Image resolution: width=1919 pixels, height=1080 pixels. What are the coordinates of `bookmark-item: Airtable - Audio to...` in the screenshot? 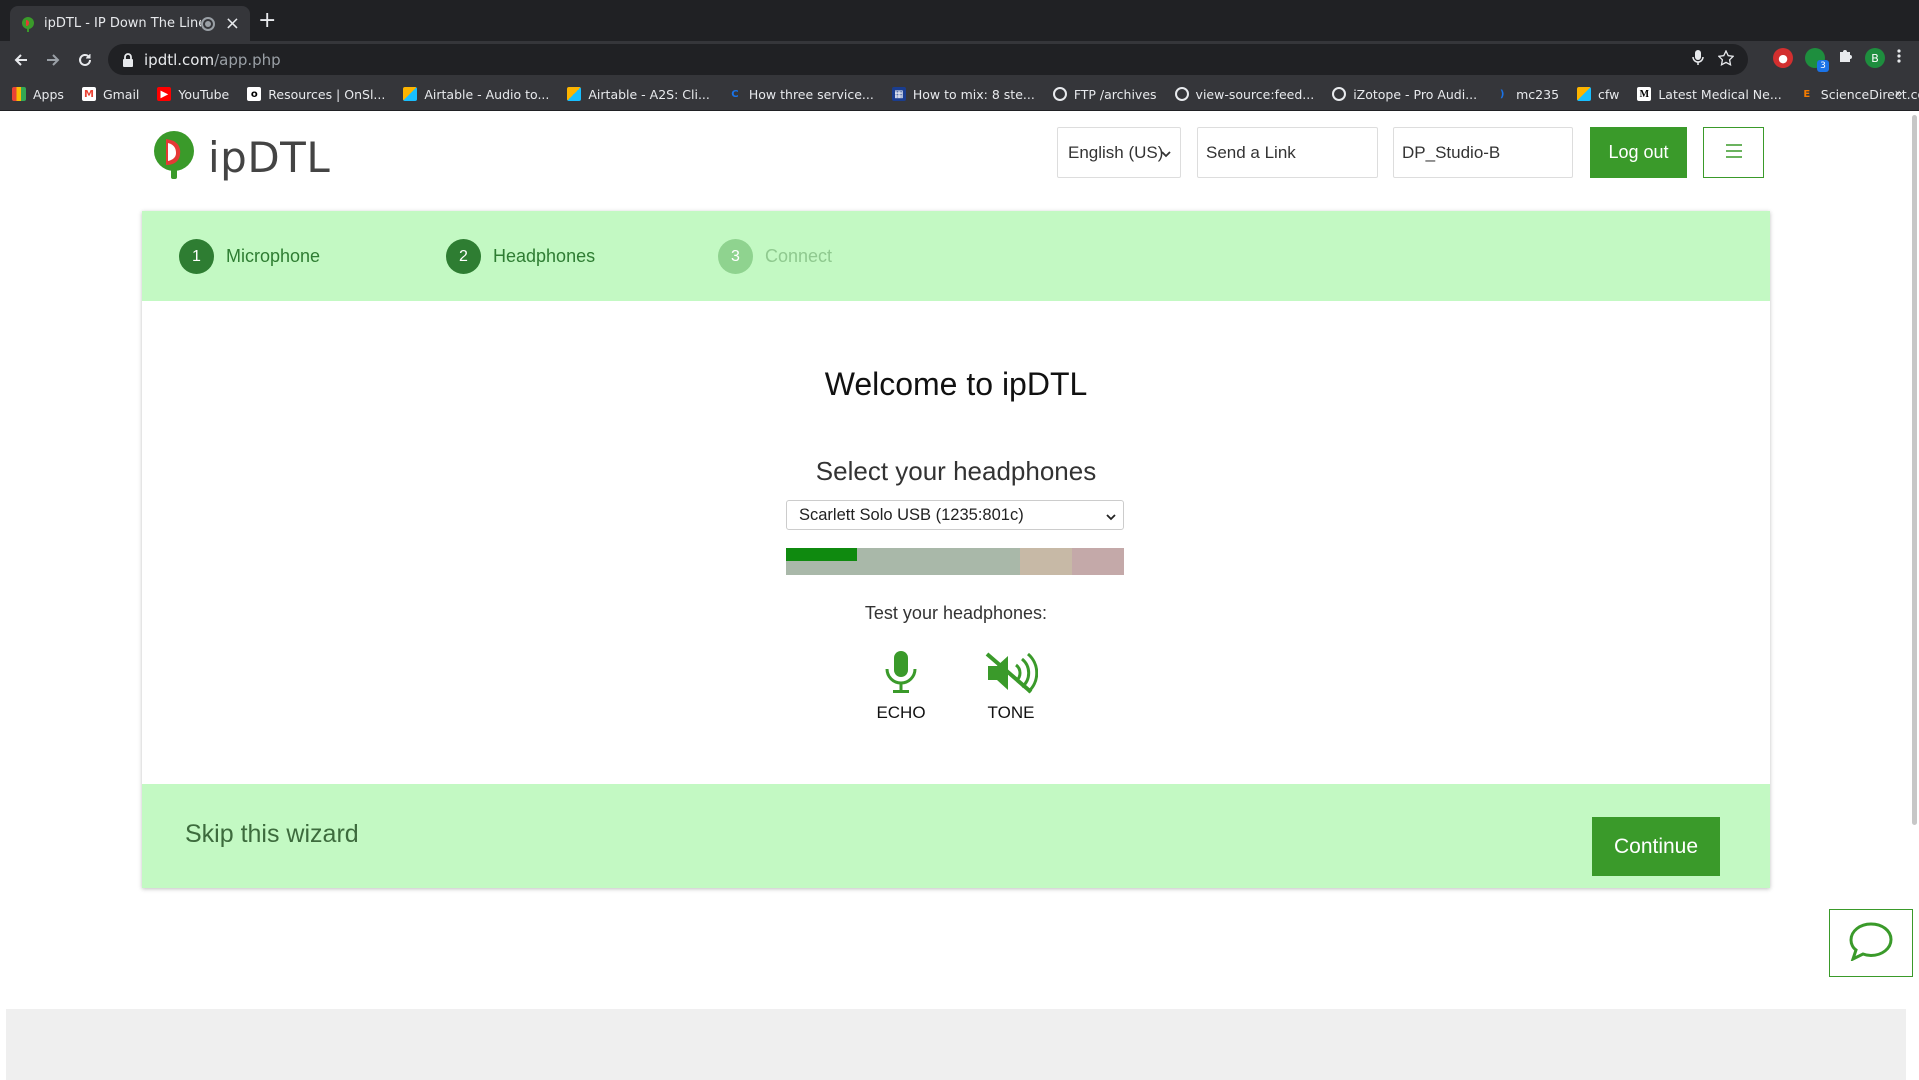 It's located at (476, 94).